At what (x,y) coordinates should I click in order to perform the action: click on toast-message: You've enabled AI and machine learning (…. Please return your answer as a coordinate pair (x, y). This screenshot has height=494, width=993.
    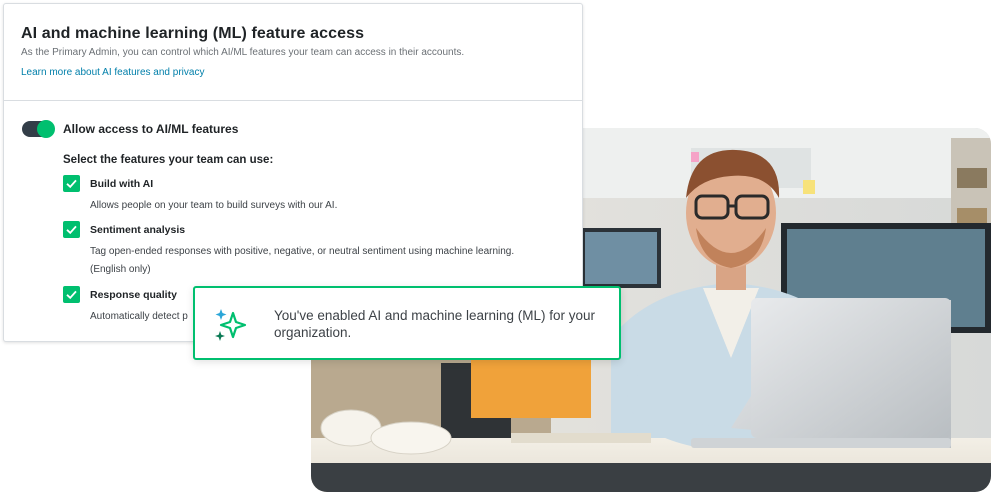
    Looking at the image, I should click on (435, 324).